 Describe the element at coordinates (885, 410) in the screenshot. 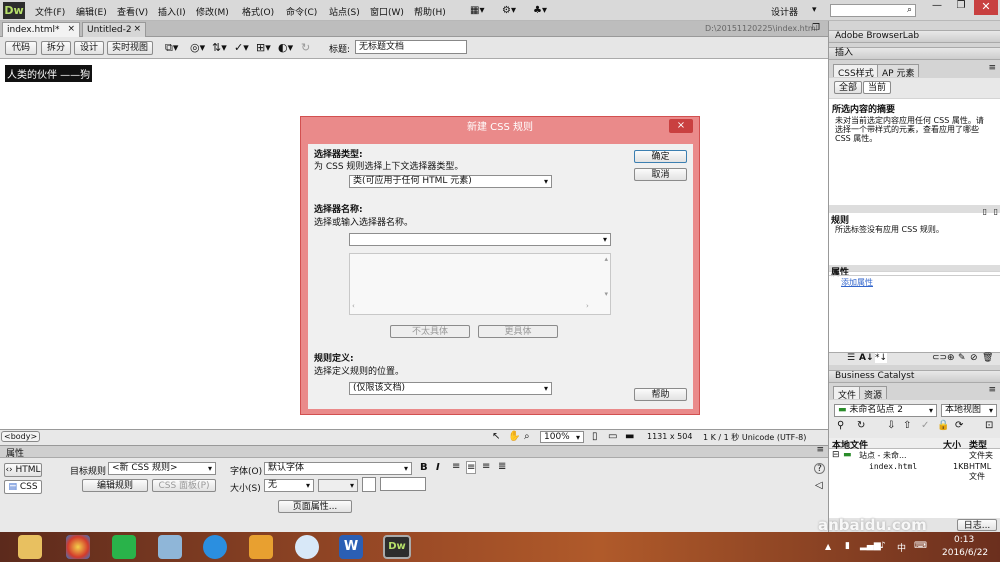

I see `site-select: ▬ 未命名站点 2 ▾` at that location.